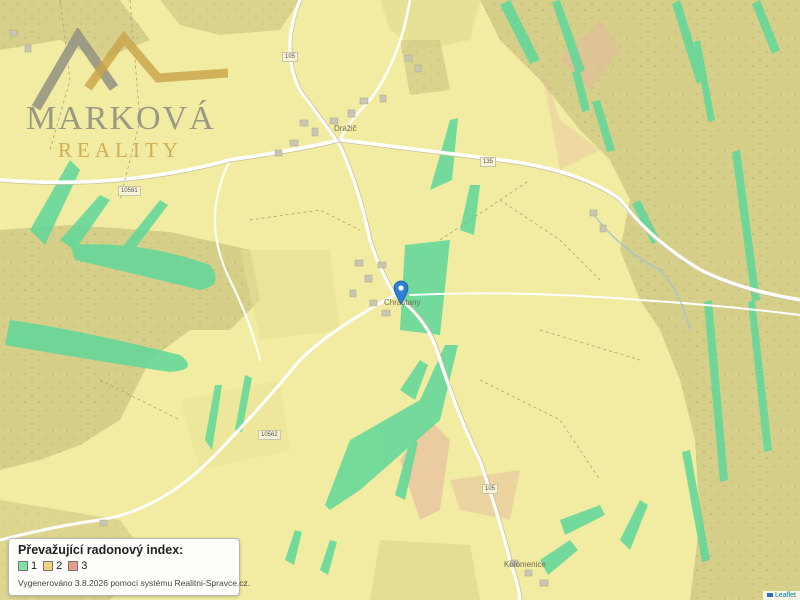 The image size is (800, 600). I want to click on legend-items: 1 2 3, so click(55, 566).